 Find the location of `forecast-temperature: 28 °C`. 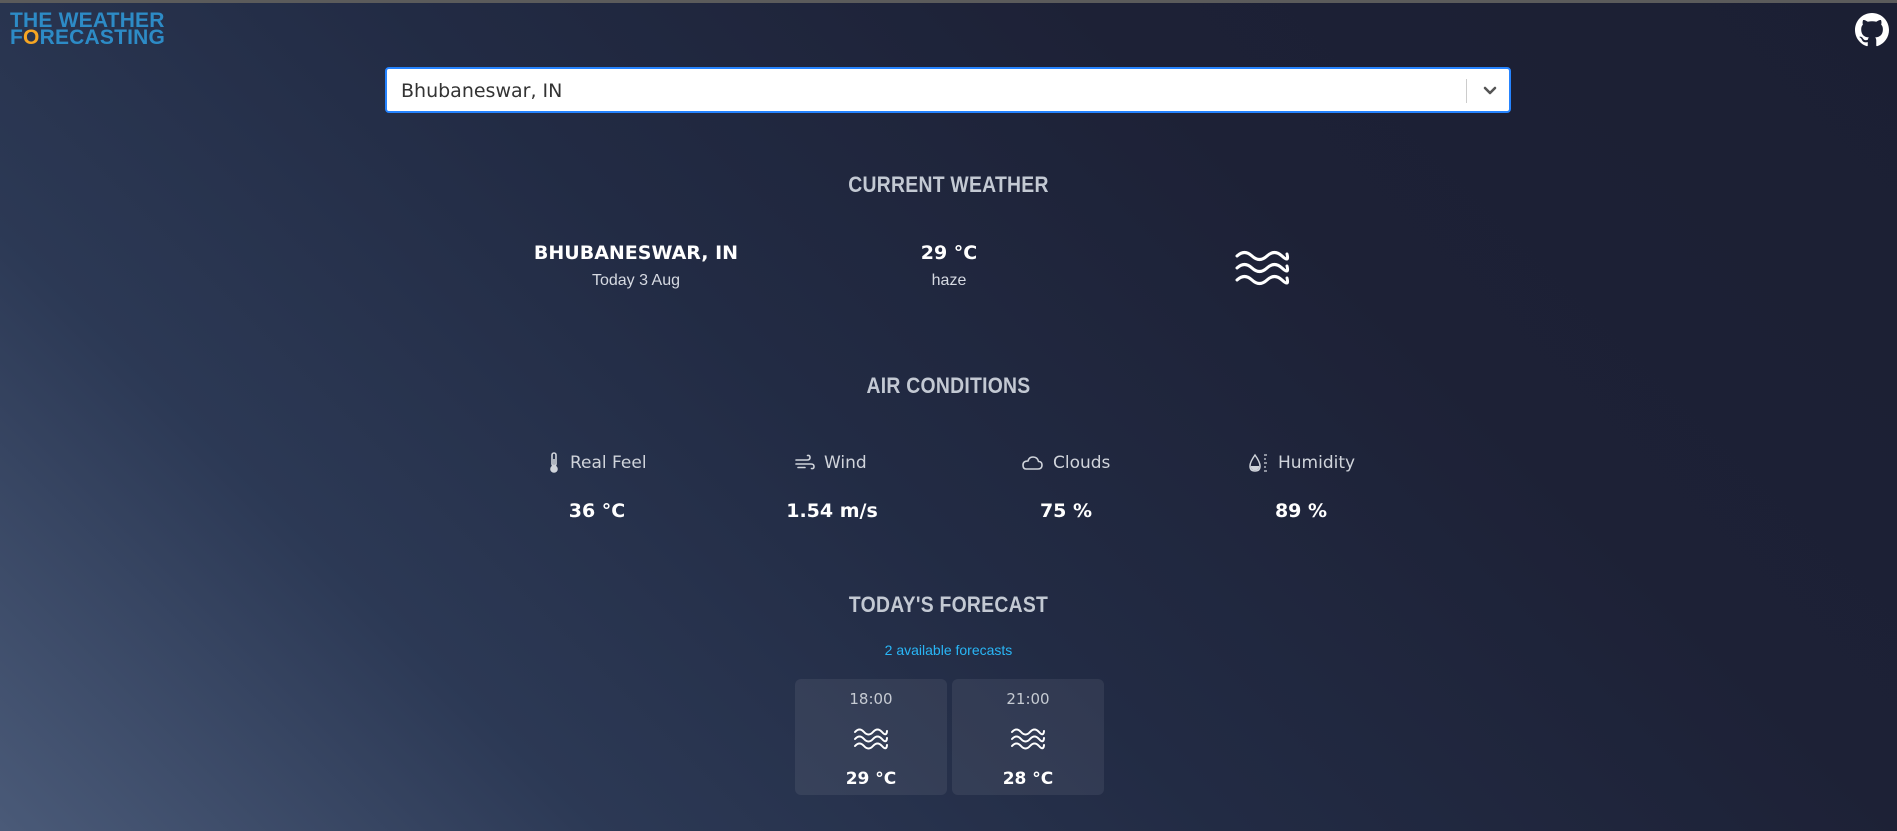

forecast-temperature: 28 °C is located at coordinates (1028, 779).